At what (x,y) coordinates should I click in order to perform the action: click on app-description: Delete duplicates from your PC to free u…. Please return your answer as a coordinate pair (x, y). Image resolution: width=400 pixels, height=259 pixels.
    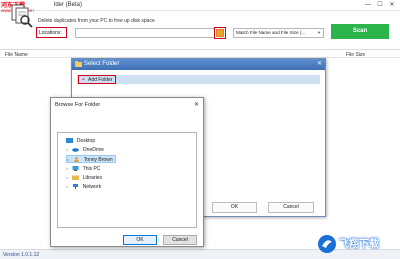
    Looking at the image, I should click on (96, 21).